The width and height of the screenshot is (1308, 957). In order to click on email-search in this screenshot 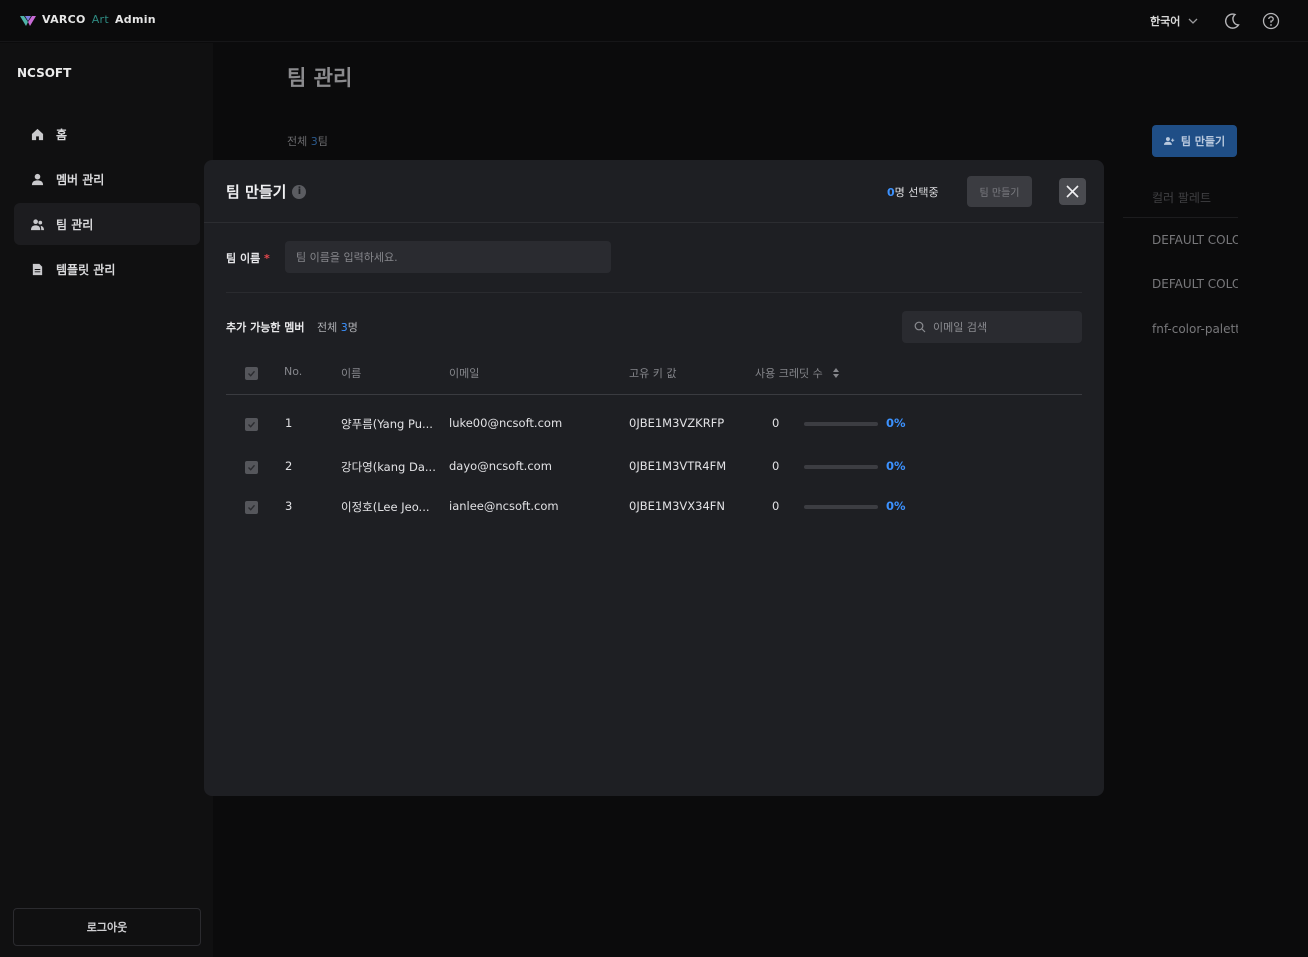, I will do `click(992, 327)`.